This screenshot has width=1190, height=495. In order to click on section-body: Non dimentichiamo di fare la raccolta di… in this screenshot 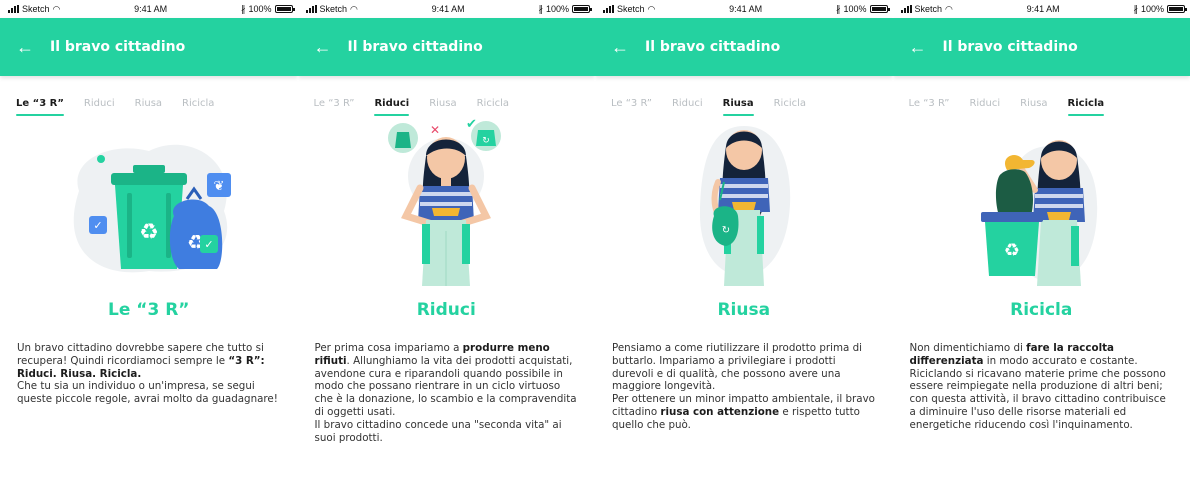, I will do `click(1041, 387)`.